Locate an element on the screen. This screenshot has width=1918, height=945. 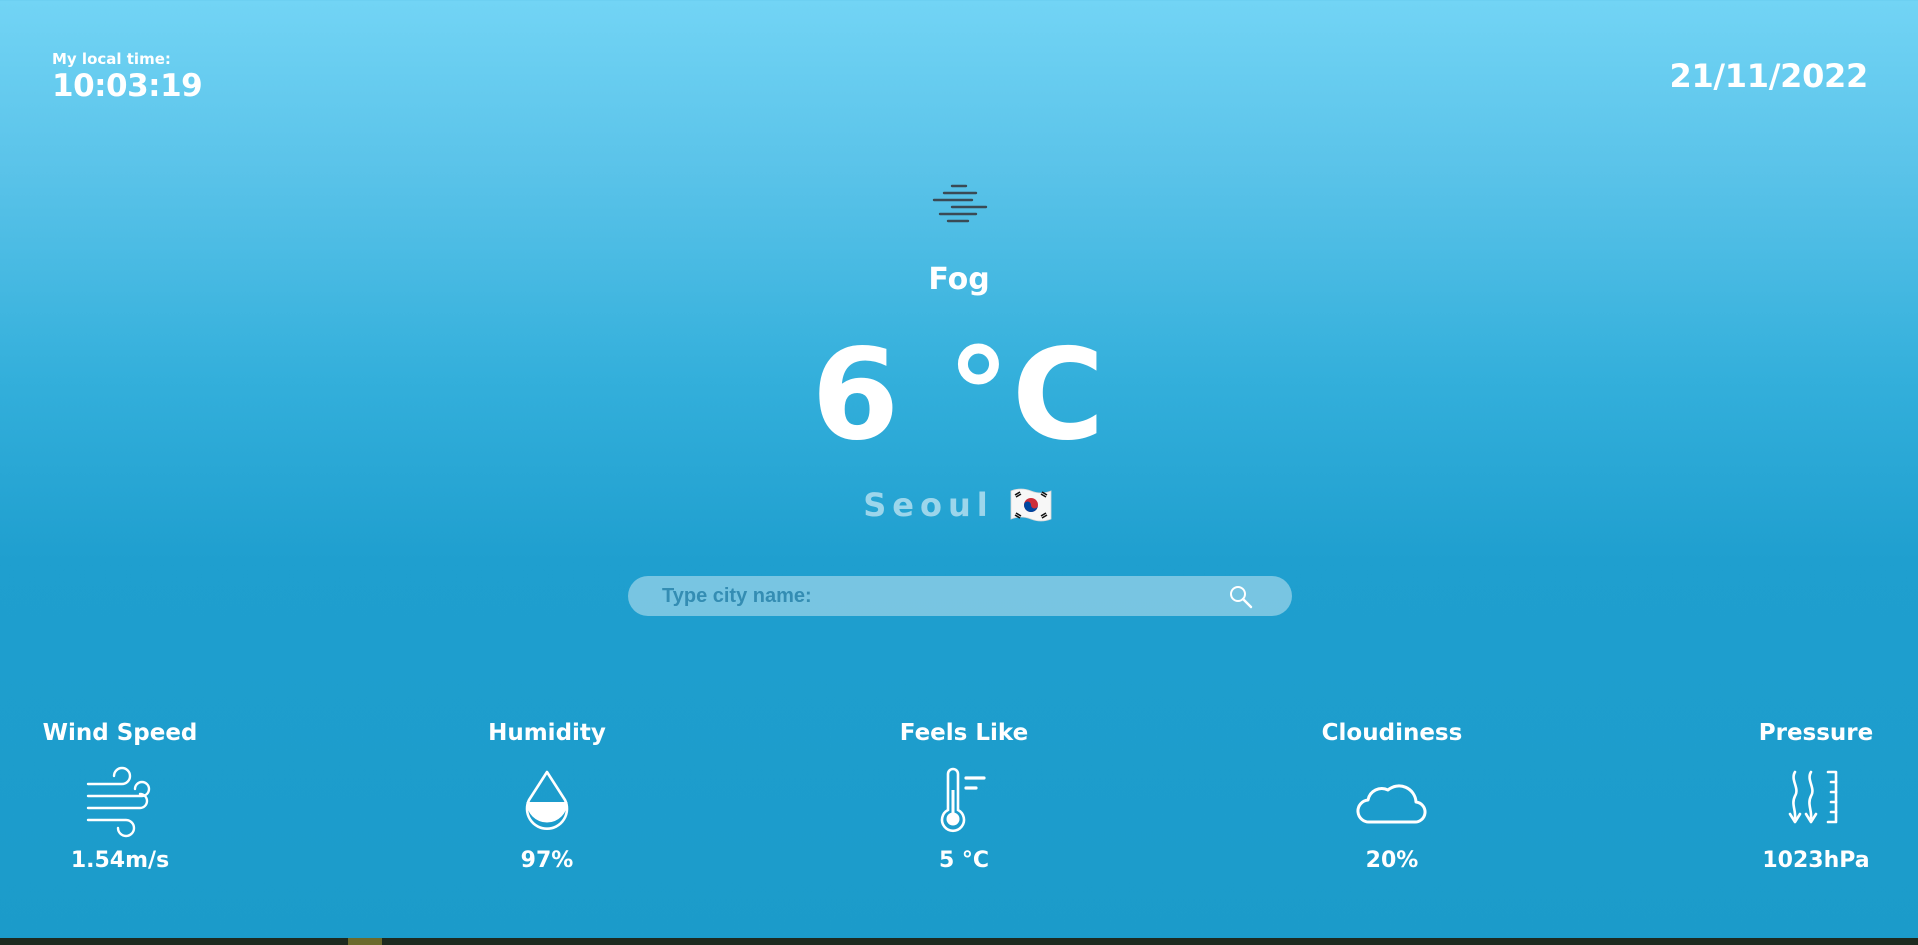
stat-pressure: Pressure 1023hPa is located at coordinates (1812, 796).